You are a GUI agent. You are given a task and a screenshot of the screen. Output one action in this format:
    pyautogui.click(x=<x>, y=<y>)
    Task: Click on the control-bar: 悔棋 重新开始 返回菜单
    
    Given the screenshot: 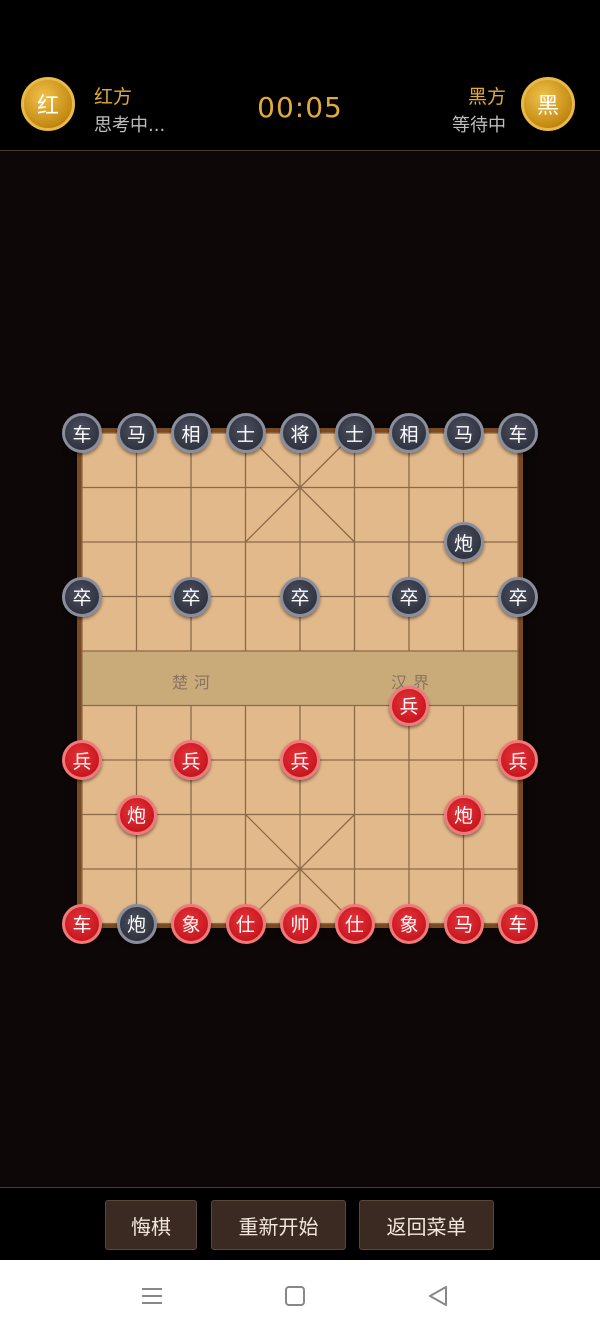 What is the action you would take?
    pyautogui.click(x=300, y=1224)
    